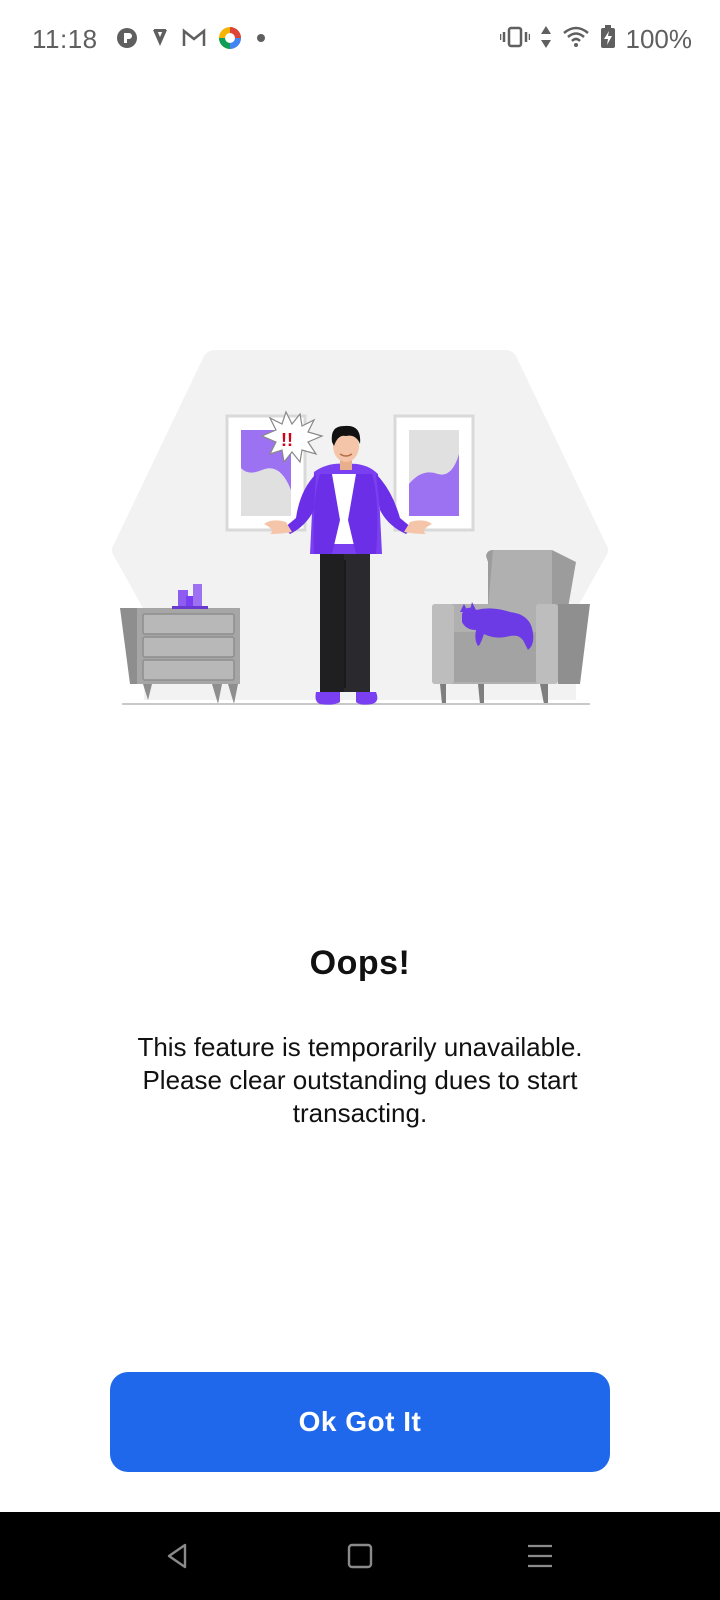 Image resolution: width=720 pixels, height=1600 pixels. What do you see at coordinates (596, 39) in the screenshot?
I see `status-system-icons: 100%` at bounding box center [596, 39].